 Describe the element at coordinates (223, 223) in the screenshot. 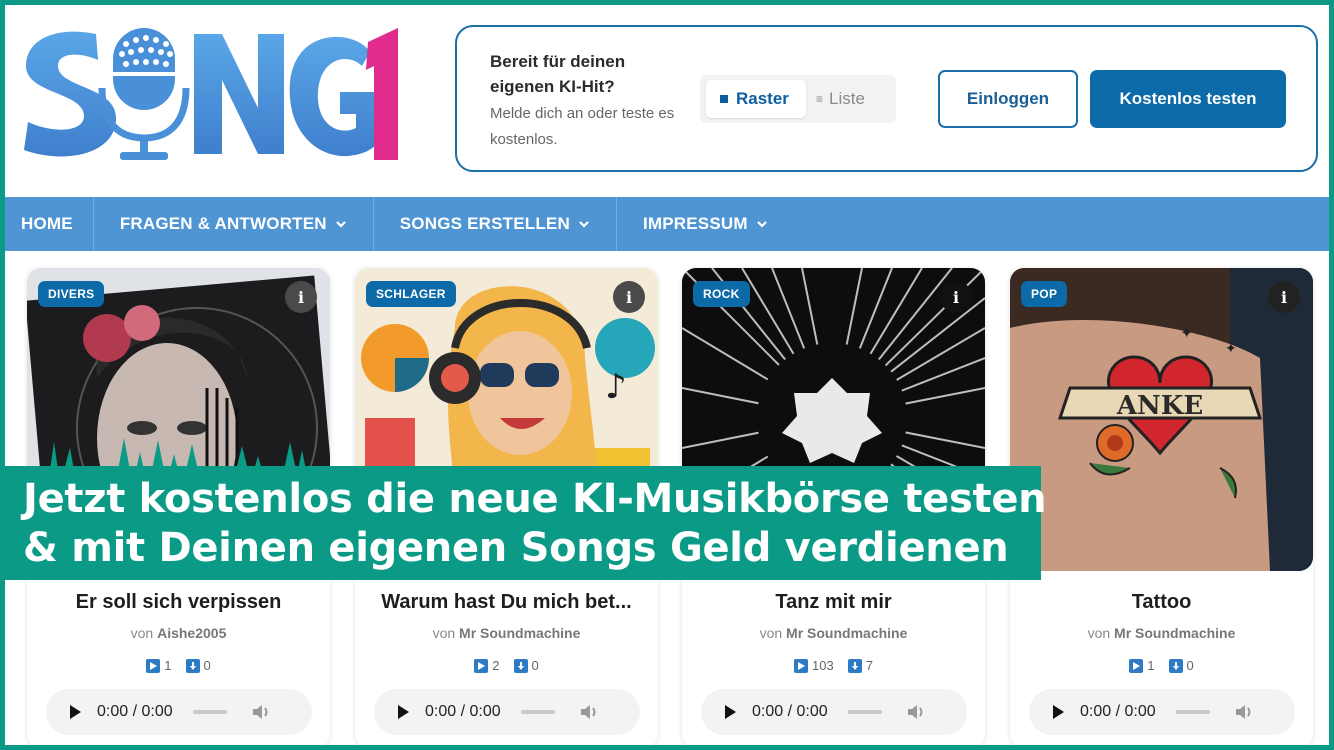

I see `nav-item-label: FRAGEN & ANTWORTEN` at that location.